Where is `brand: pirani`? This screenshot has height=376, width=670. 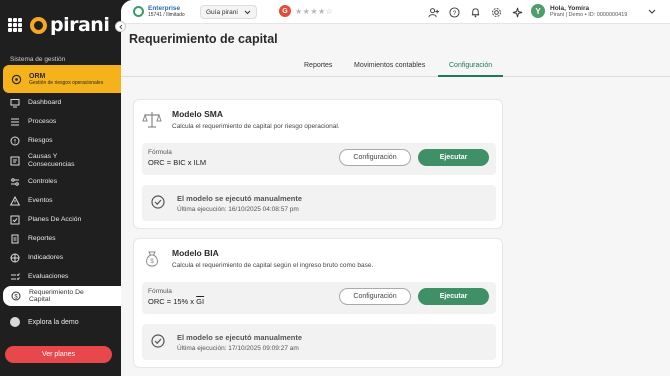 brand: pirani is located at coordinates (59, 25).